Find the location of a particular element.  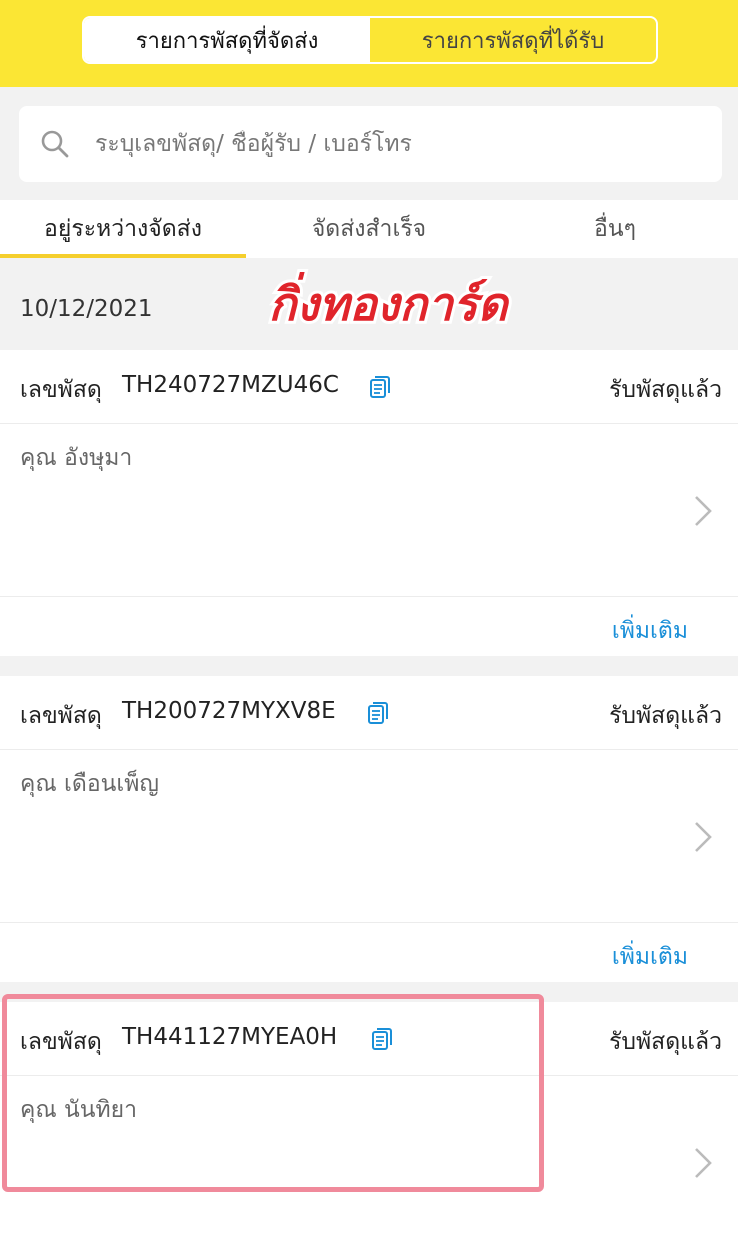

recipient-name: คุณ นันทิยา is located at coordinates (79, 1110).